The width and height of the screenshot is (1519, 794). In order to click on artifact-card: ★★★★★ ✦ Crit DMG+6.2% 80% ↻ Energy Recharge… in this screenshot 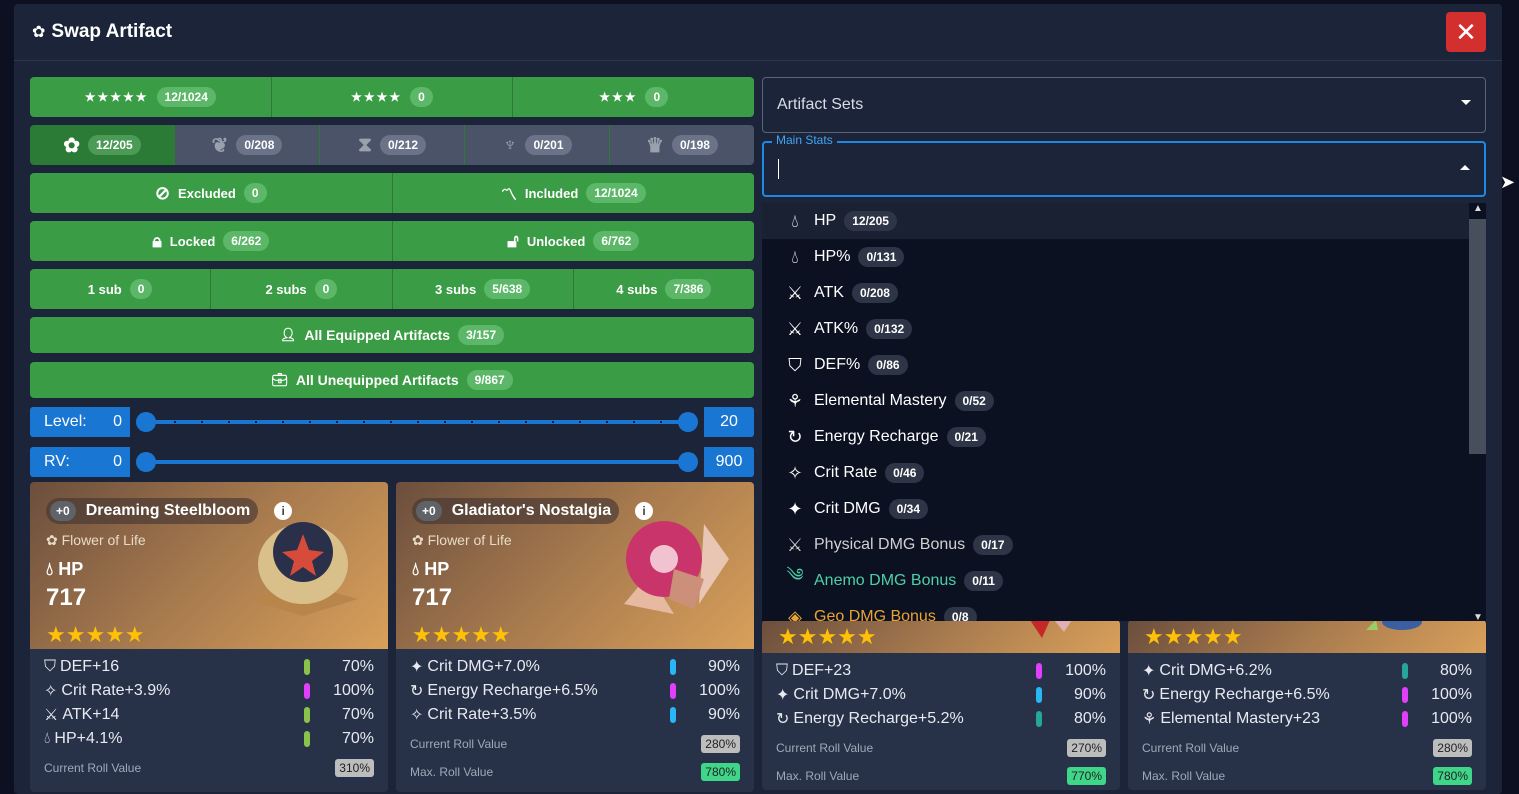, I will do `click(1307, 705)`.